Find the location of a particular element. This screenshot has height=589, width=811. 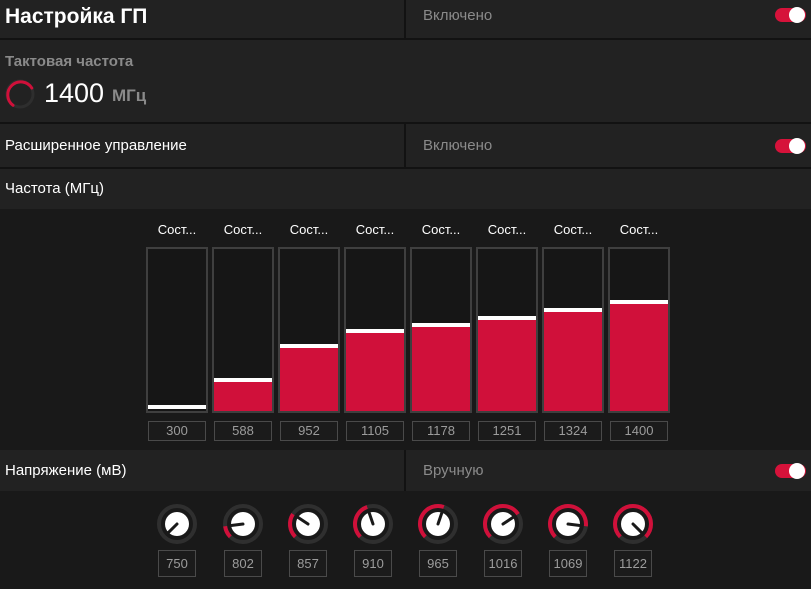

header-row: Настройка ГП Включено is located at coordinates (405, 19).